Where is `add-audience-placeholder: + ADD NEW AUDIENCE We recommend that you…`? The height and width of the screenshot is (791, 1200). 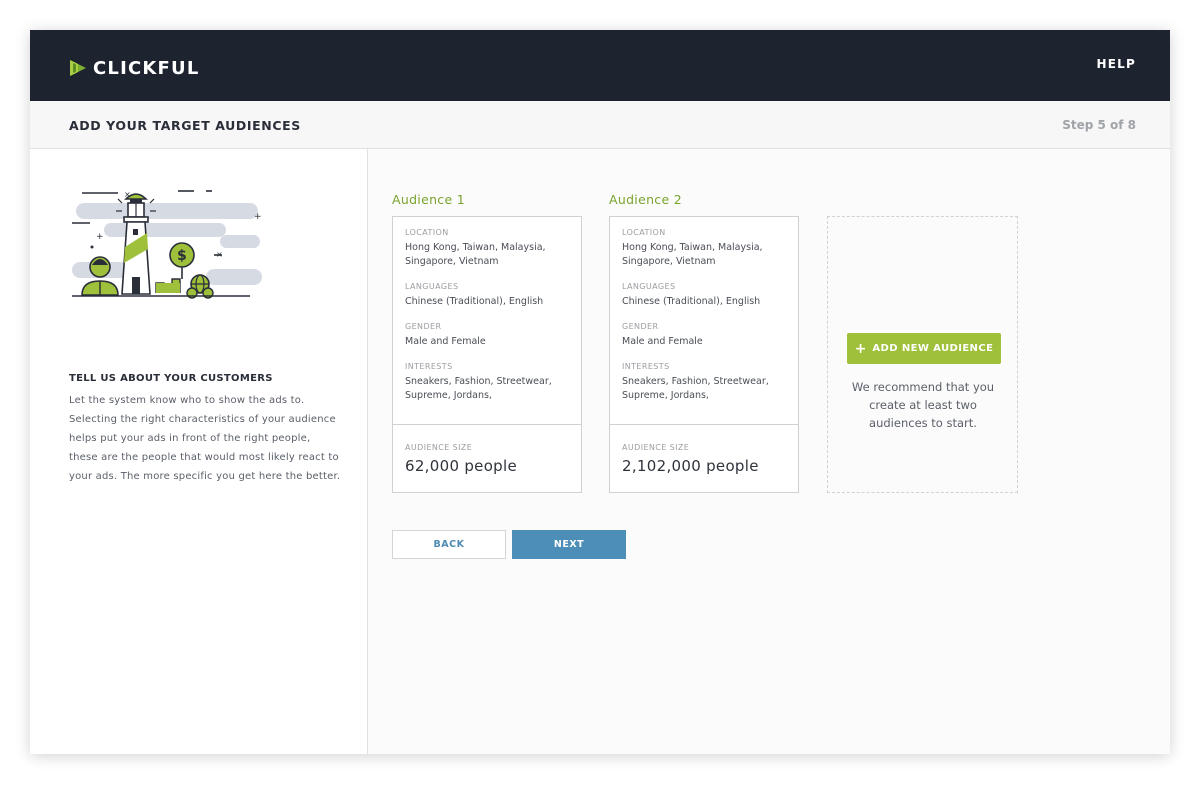
add-audience-placeholder: + ADD NEW AUDIENCE We recommend that you… is located at coordinates (922, 354).